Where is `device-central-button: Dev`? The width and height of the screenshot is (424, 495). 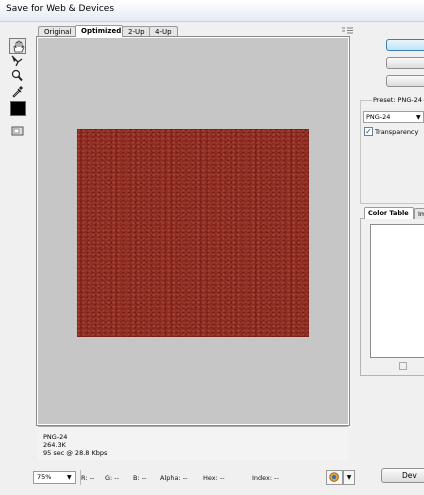
device-central-button: Dev is located at coordinates (402, 475).